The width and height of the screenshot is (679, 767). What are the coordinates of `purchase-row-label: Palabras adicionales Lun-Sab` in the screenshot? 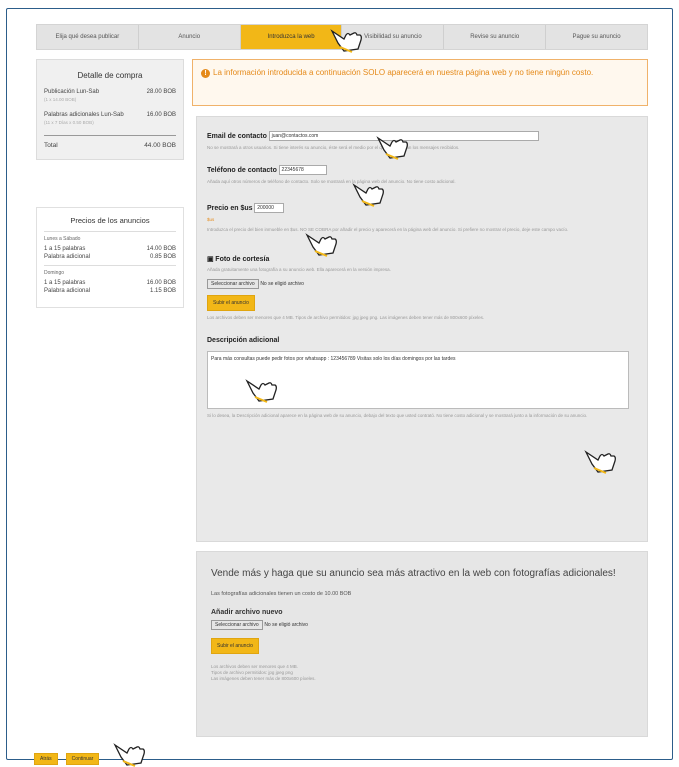 It's located at (84, 115).